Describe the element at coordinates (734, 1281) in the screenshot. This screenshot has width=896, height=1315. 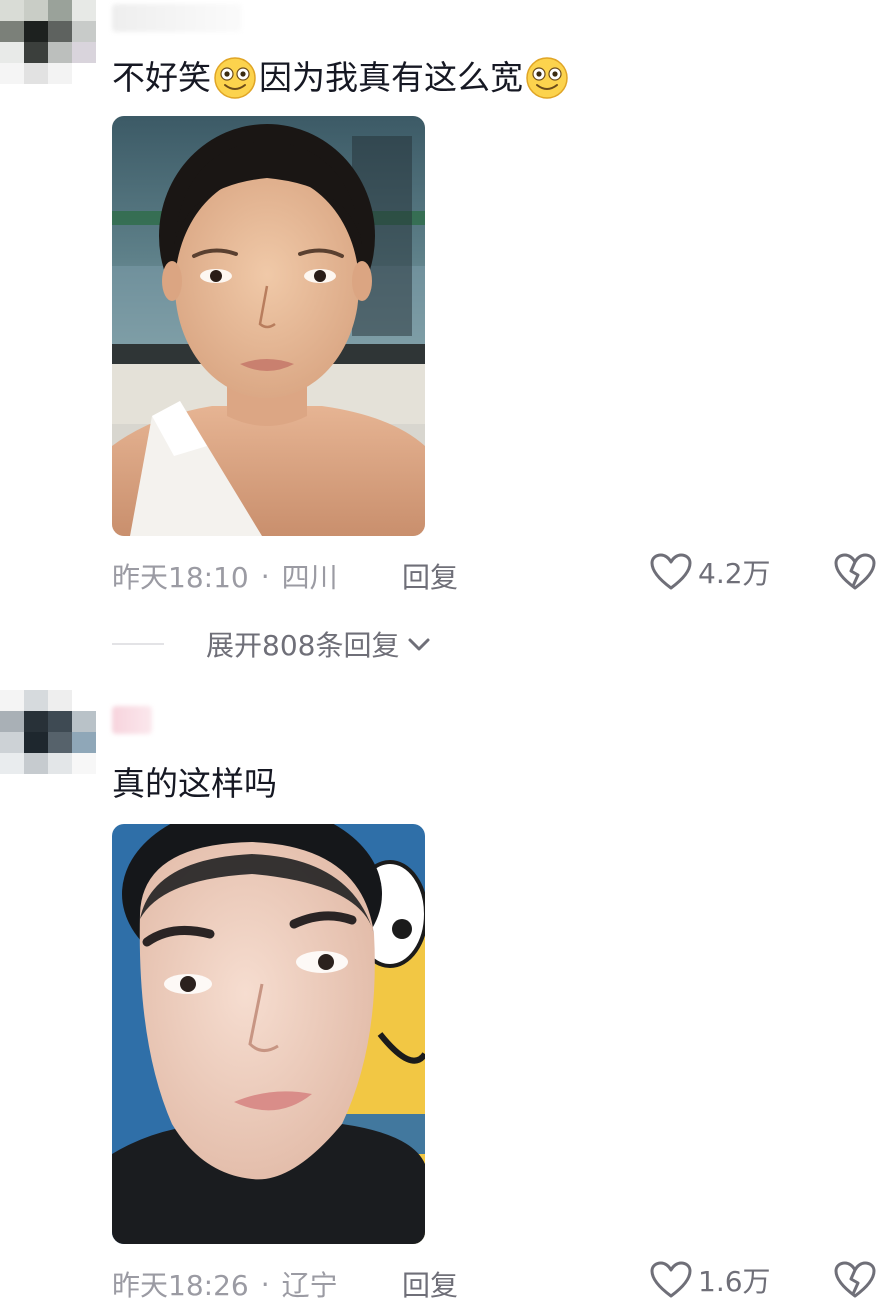
I see `like-count: 1.6万` at that location.